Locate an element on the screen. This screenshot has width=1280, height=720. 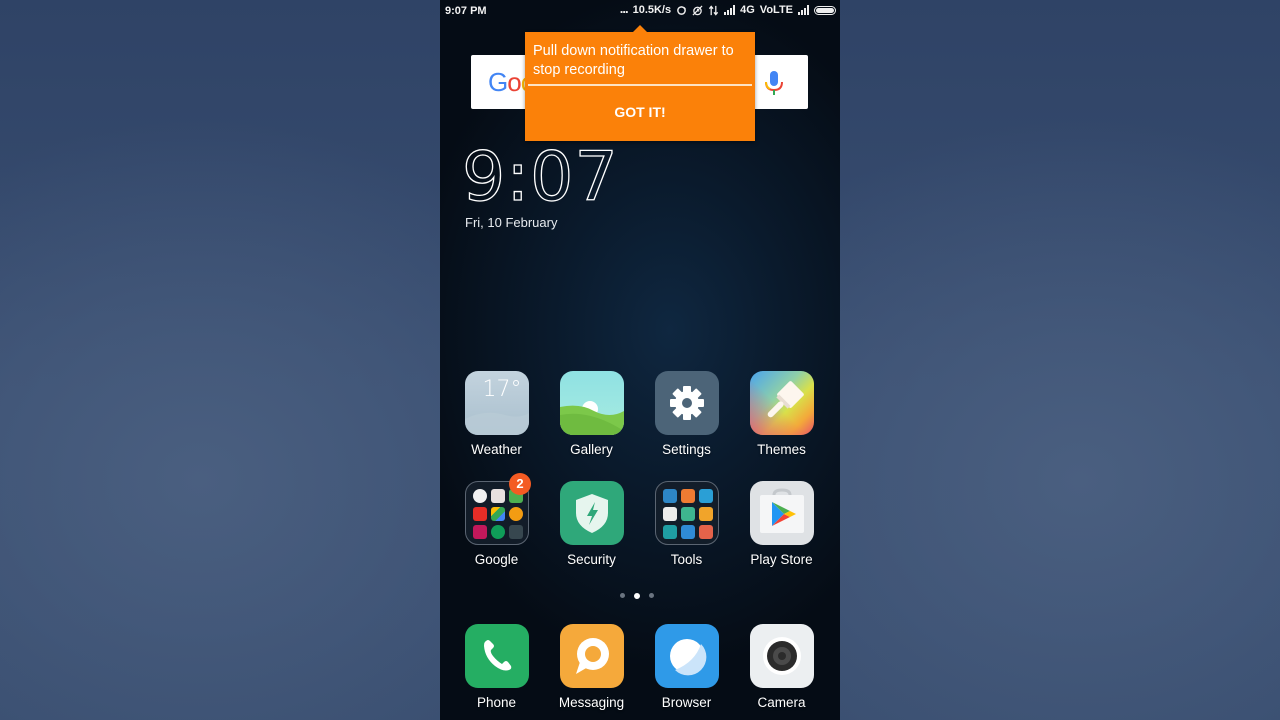
app-label: Gallery is located at coordinates (591, 449).